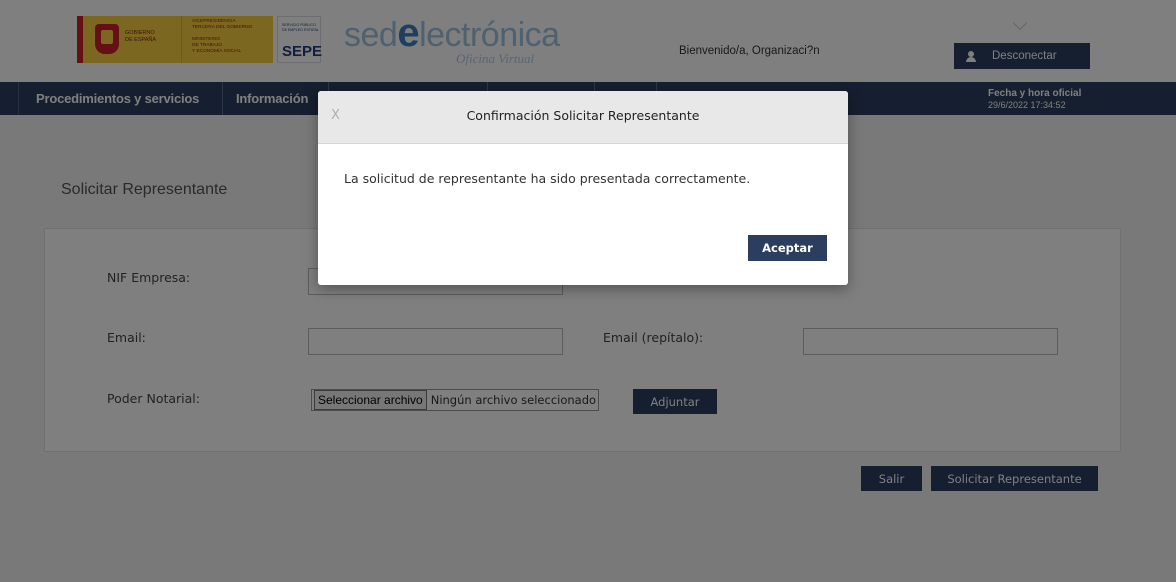 This screenshot has width=1176, height=582. I want to click on modal-header: X Confirmación Solicitar Representante, so click(583, 117).